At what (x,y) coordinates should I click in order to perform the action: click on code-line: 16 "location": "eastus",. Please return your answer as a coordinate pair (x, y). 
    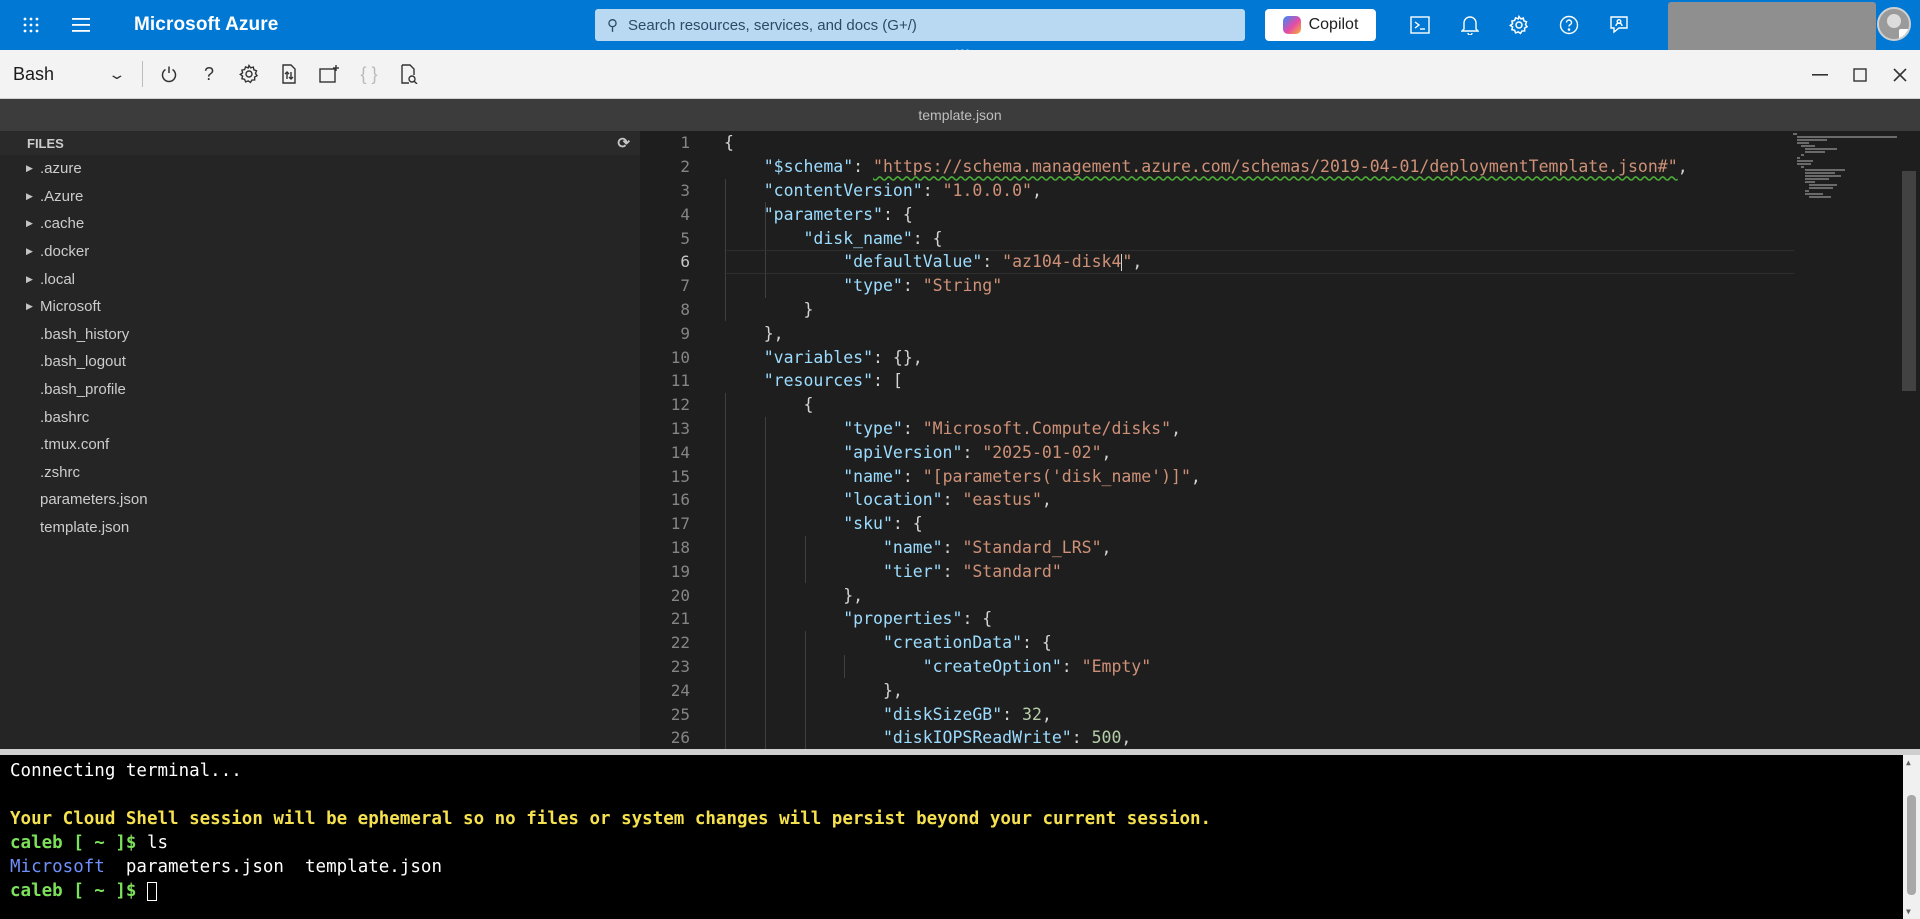
    Looking at the image, I should click on (1215, 500).